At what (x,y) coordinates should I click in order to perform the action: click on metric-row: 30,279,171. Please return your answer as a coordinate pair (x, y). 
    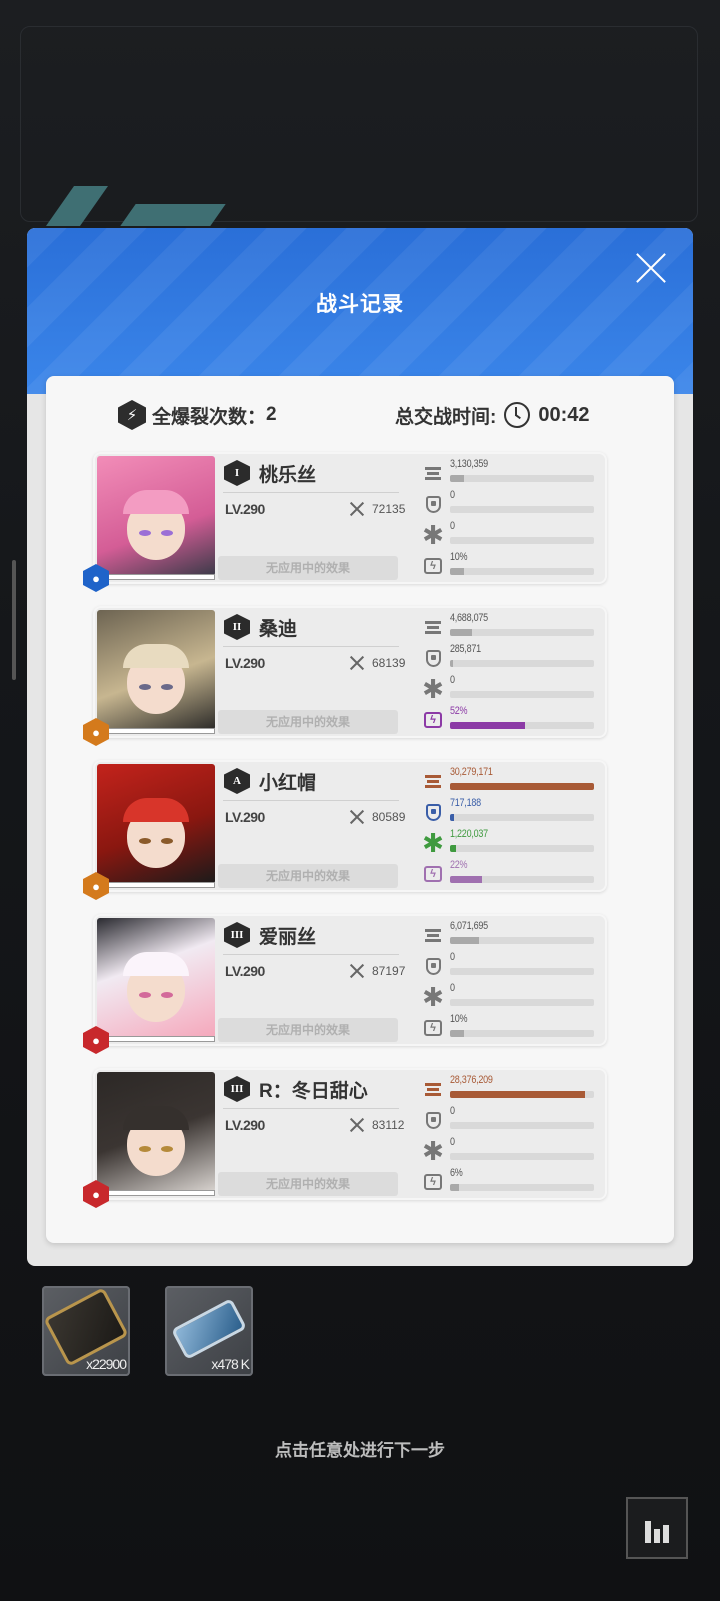
    Looking at the image, I should click on (511, 781).